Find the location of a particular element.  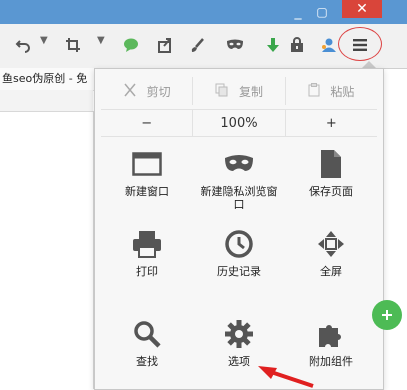

new-window-item: 新建窗口 is located at coordinates (147, 172).